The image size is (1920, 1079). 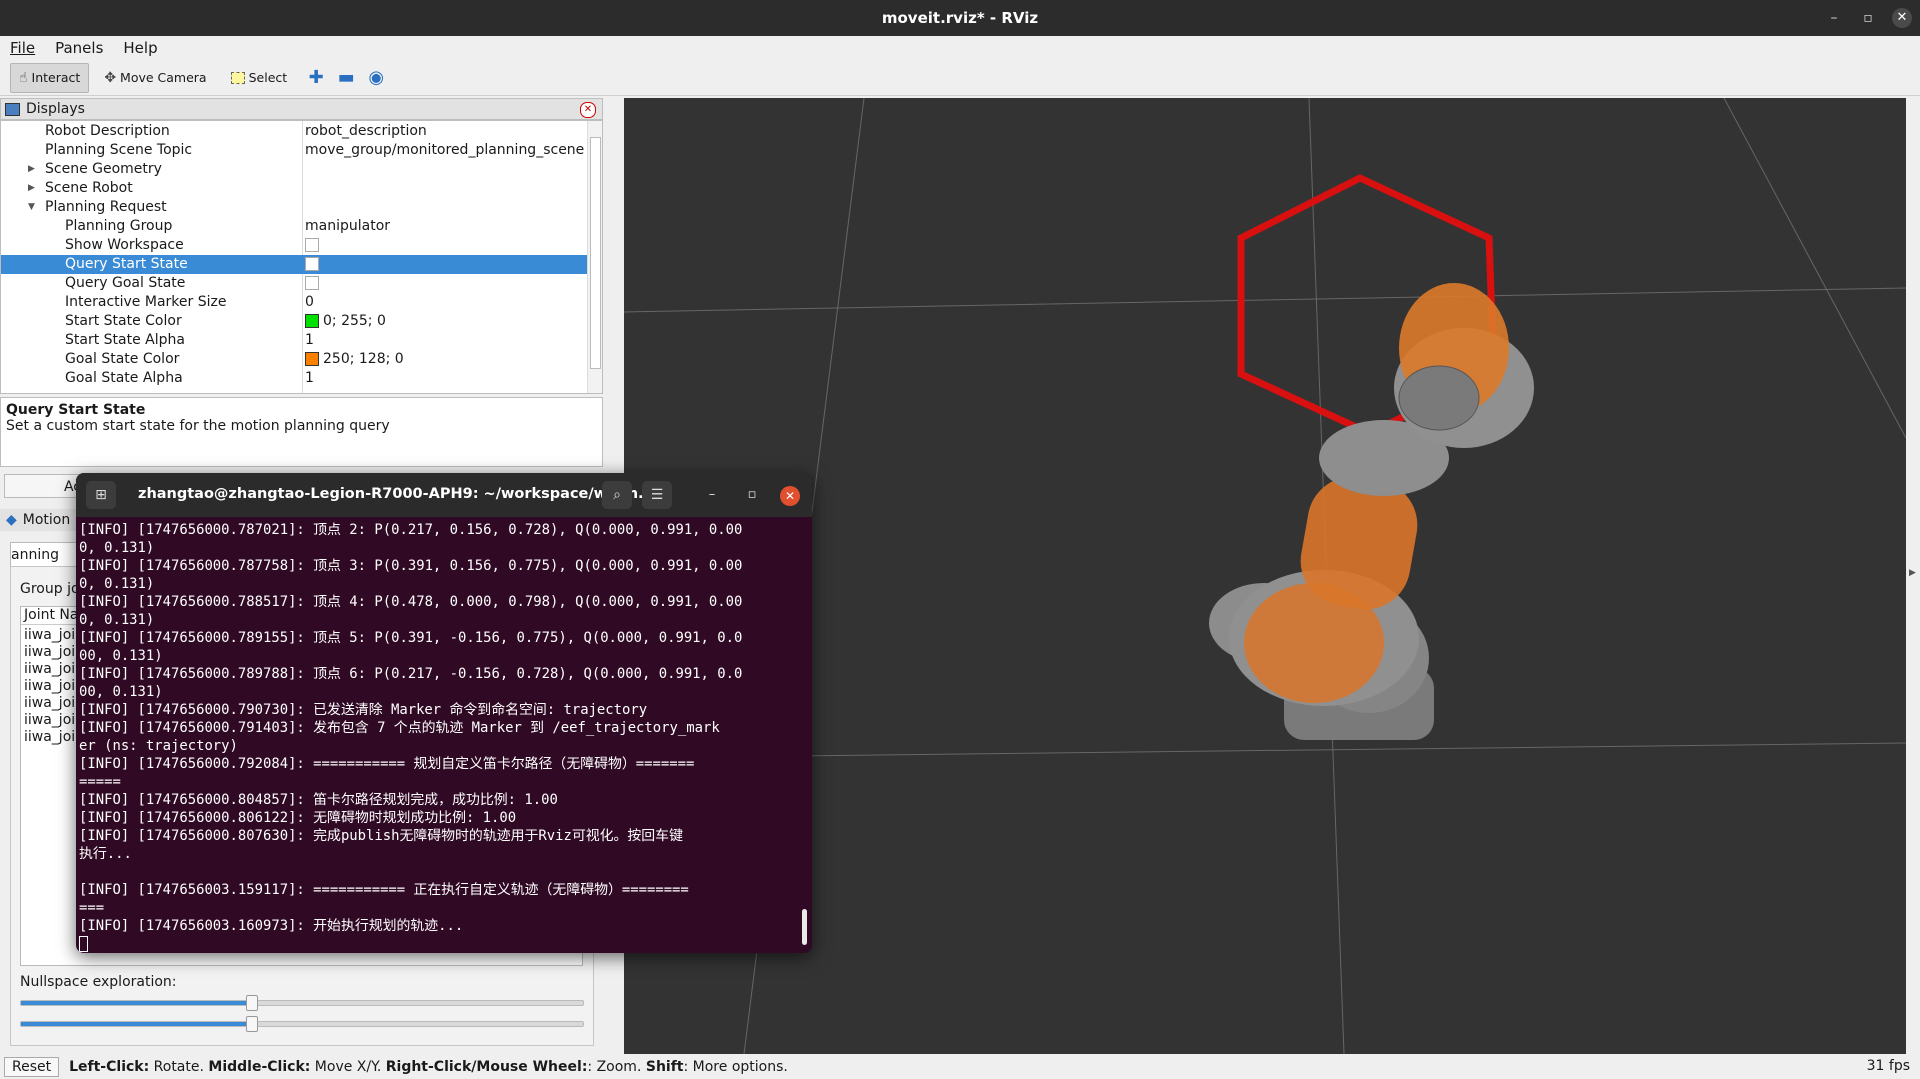 I want to click on displays-title: Displays, so click(x=55, y=109).